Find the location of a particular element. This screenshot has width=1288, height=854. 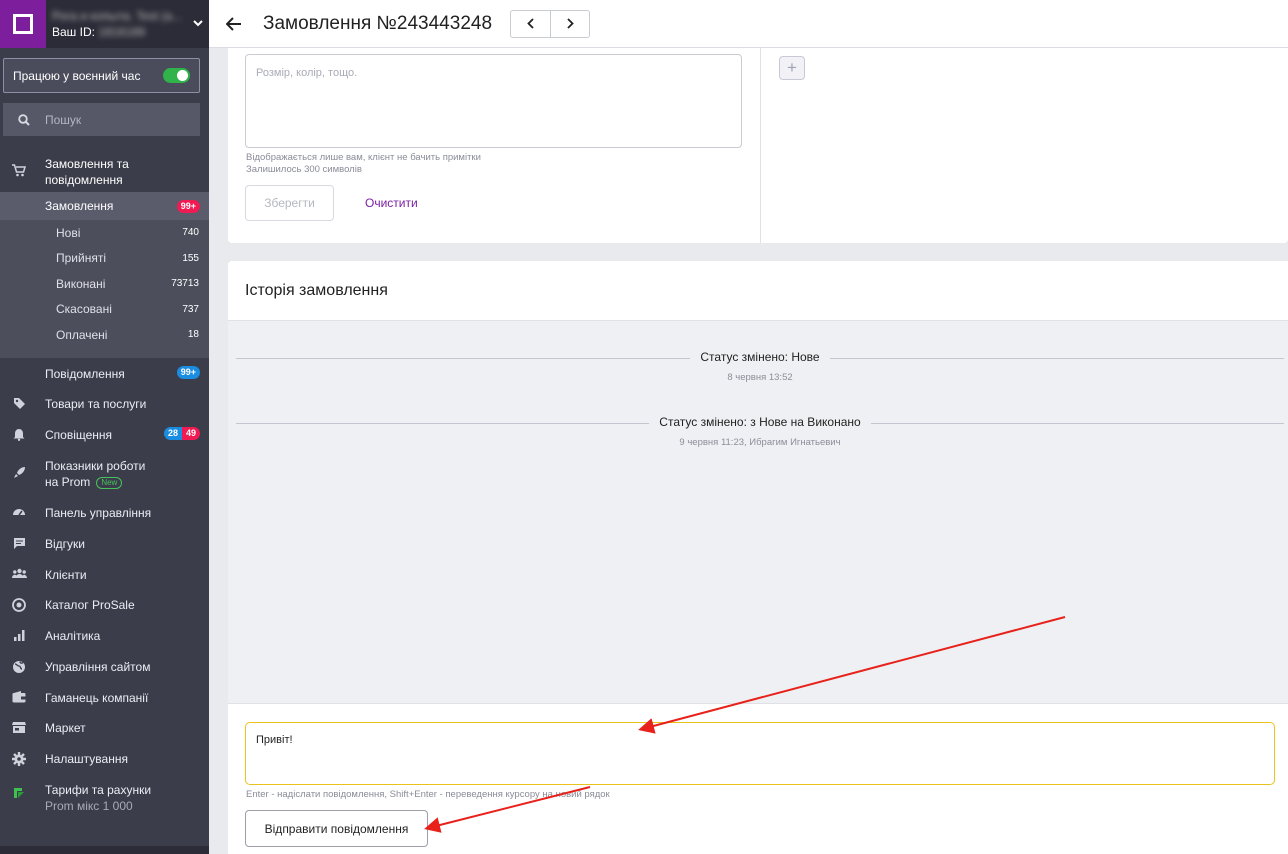

search-icon is located at coordinates (24, 119).